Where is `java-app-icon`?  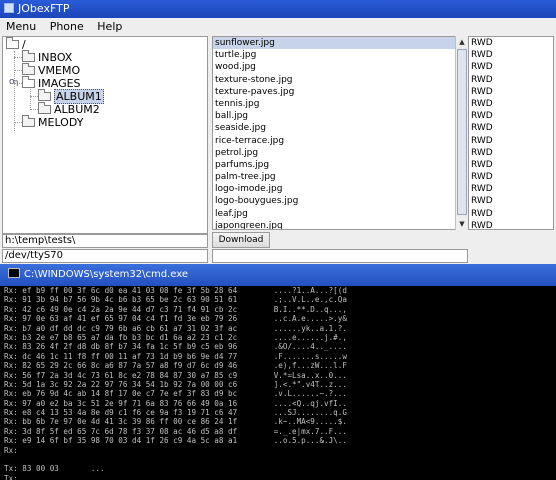 java-app-icon is located at coordinates (9, 8).